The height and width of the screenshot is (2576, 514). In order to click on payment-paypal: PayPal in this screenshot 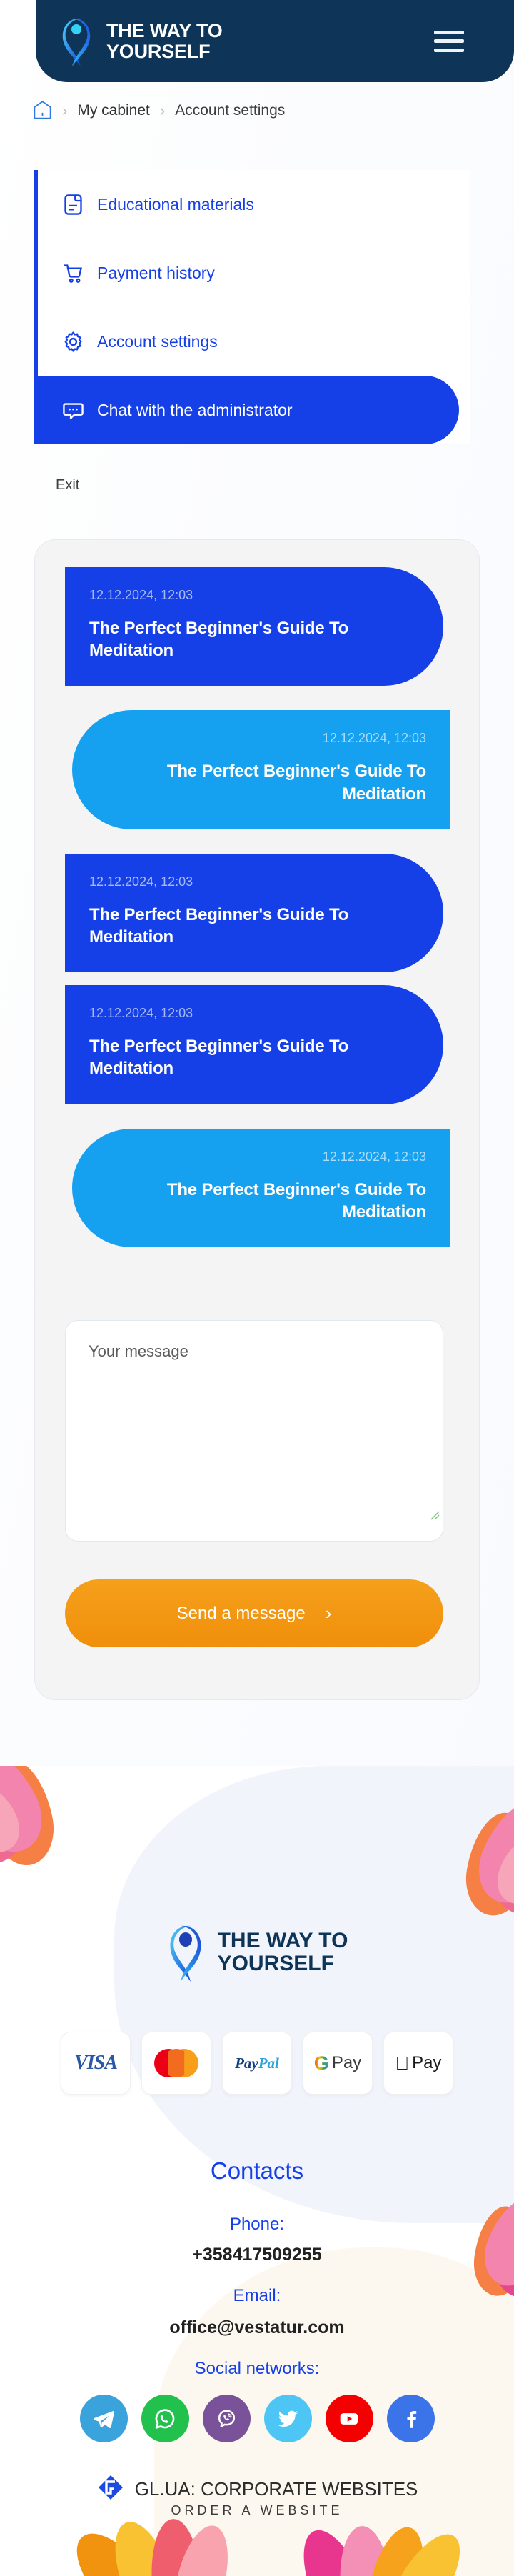, I will do `click(257, 2064)`.